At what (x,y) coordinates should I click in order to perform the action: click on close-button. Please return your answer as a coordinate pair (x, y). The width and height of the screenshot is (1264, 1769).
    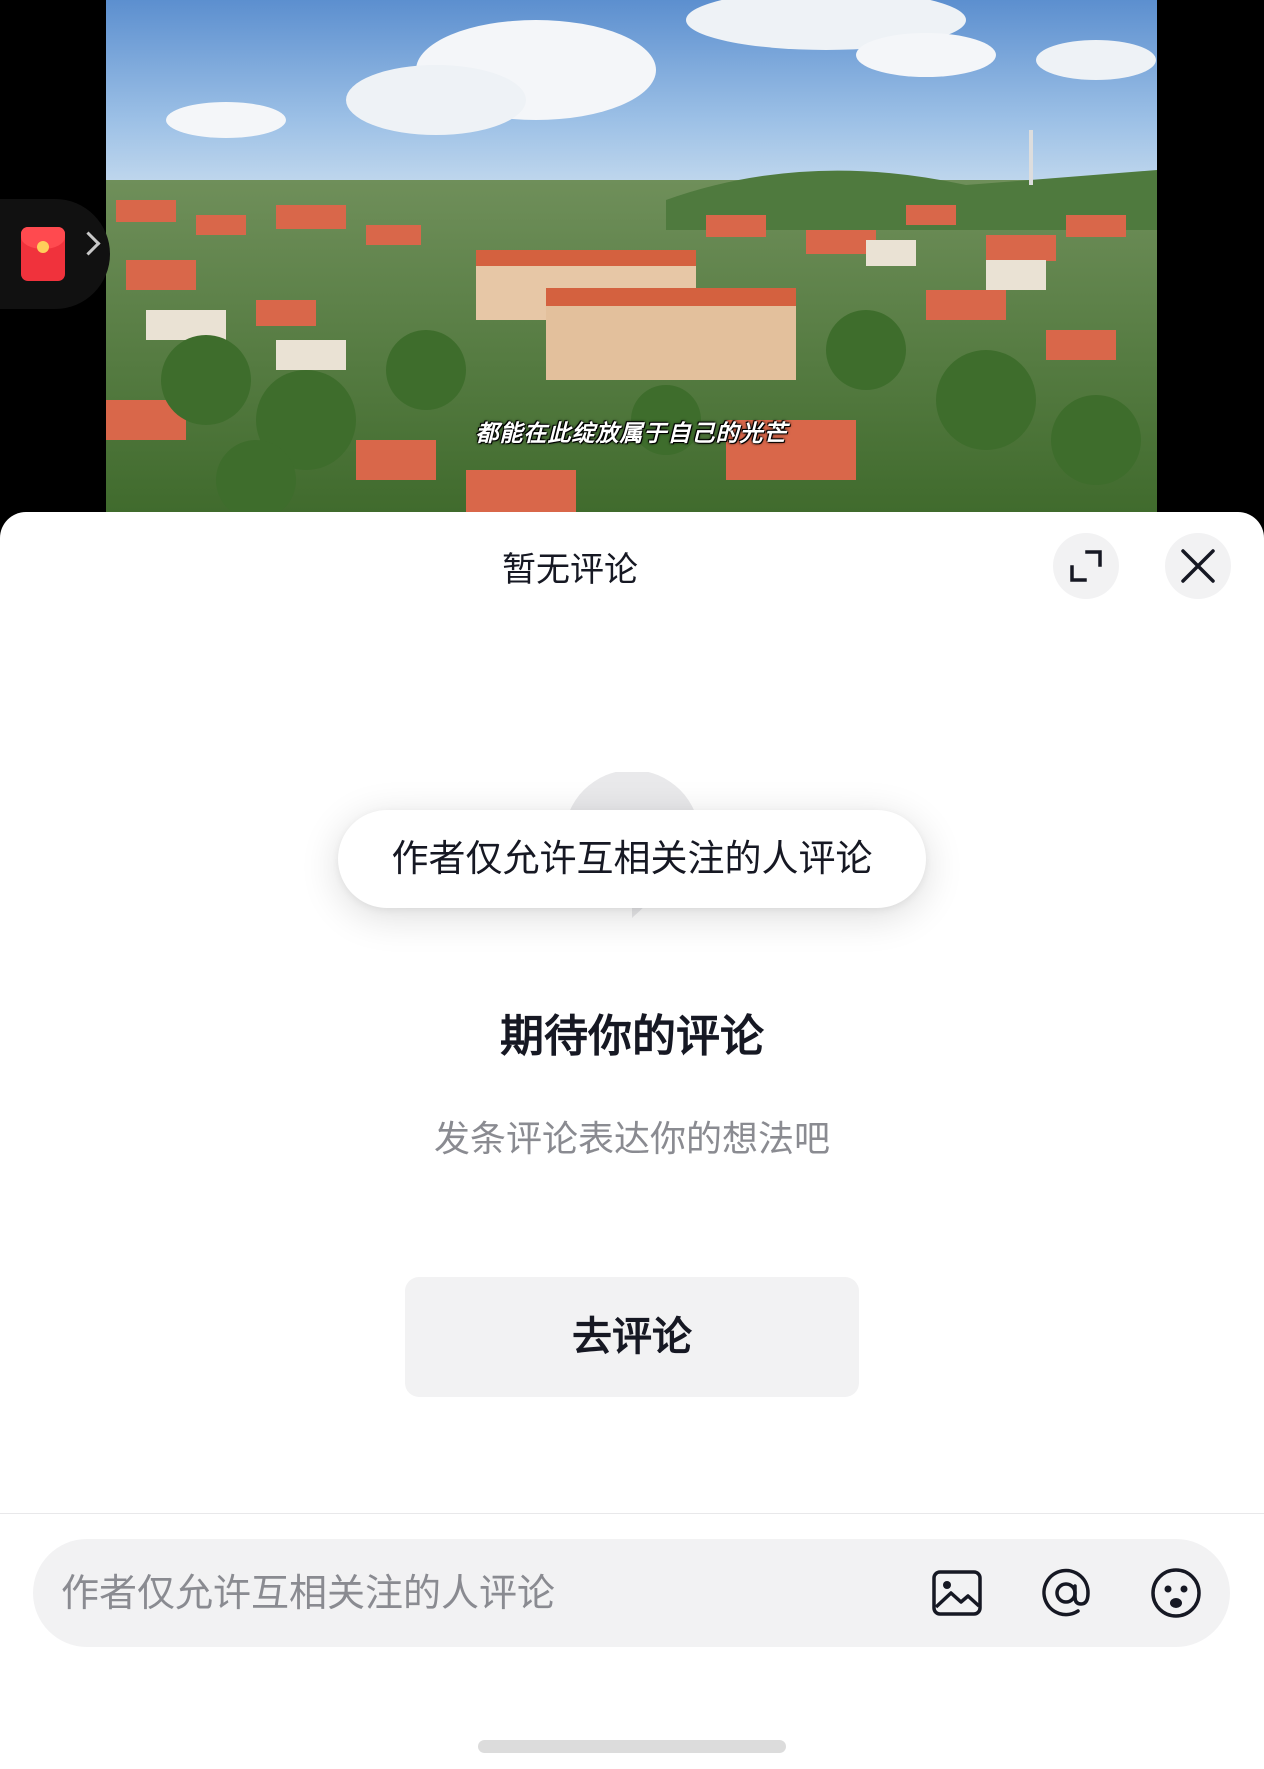
    Looking at the image, I should click on (1198, 566).